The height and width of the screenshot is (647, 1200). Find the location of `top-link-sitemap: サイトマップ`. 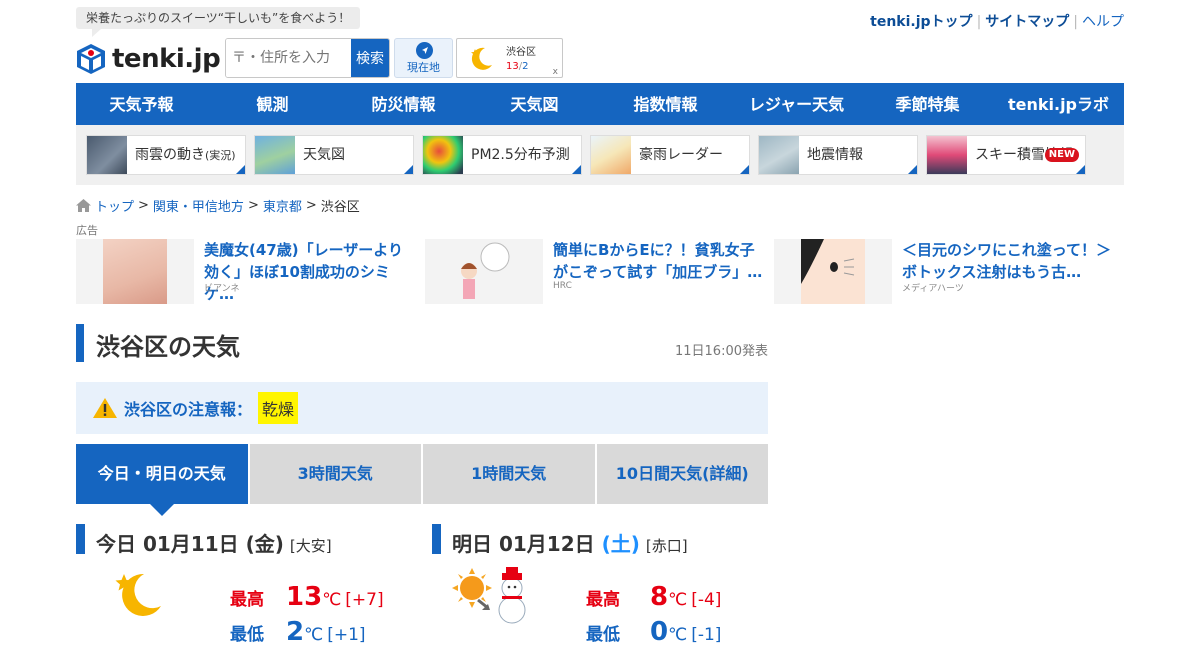

top-link-sitemap: サイトマップ is located at coordinates (1027, 22).